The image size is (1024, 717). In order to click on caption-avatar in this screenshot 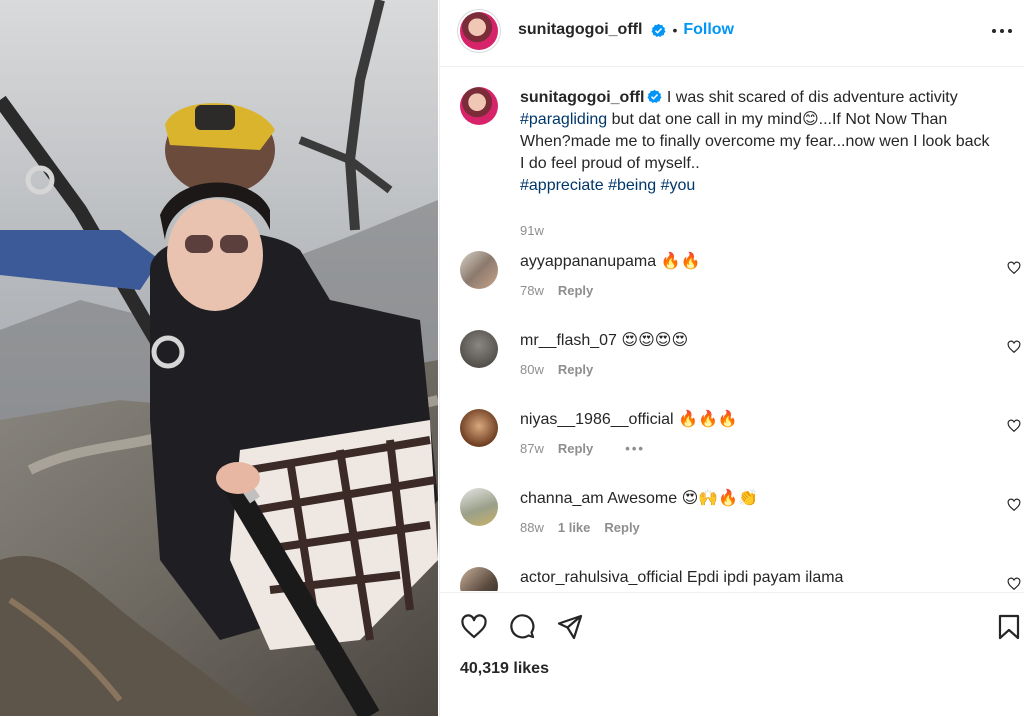, I will do `click(479, 106)`.